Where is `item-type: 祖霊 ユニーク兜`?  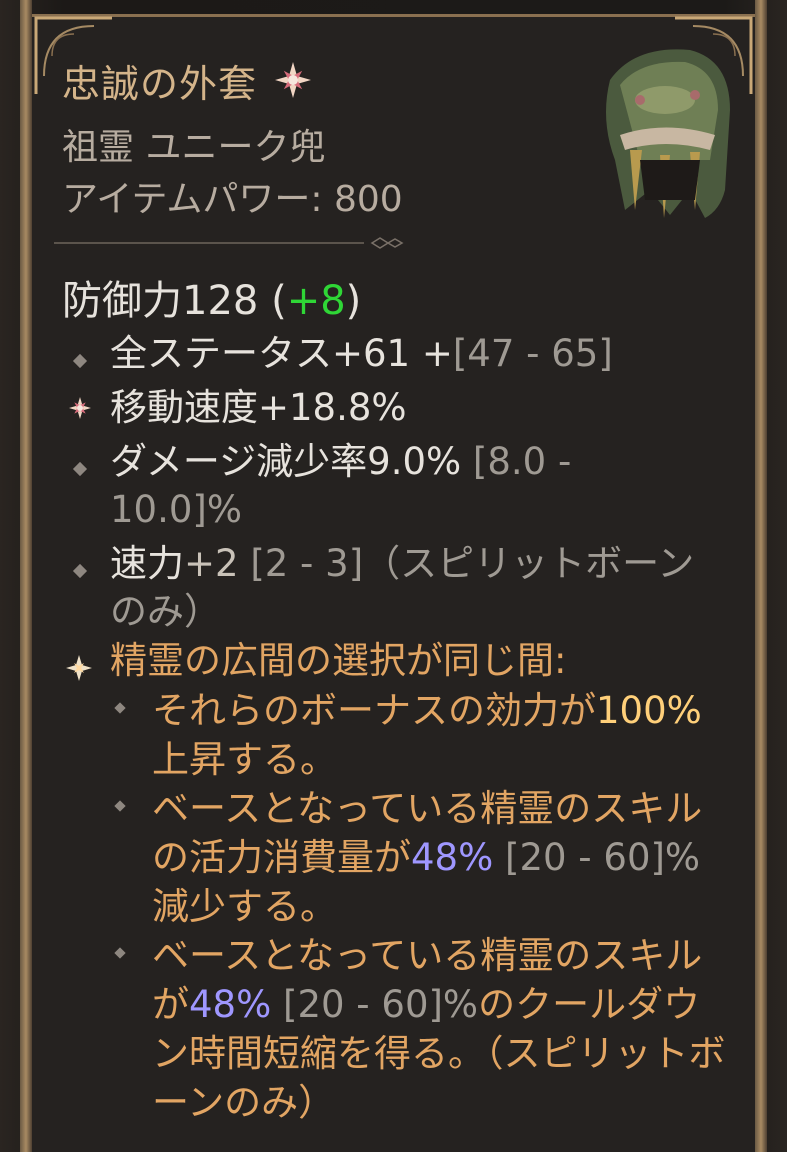
item-type: 祖霊 ユニーク兜 is located at coordinates (194, 147).